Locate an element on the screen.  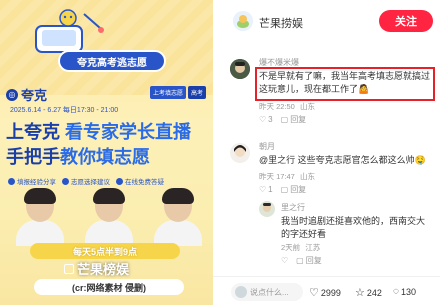
comment-username: 里之行 is located at coordinates (293, 207).